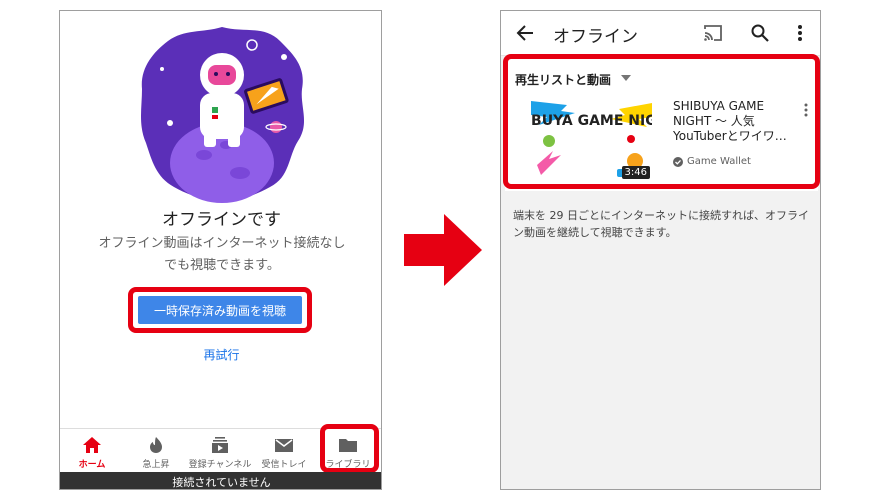 The image size is (880, 500). What do you see at coordinates (221, 220) in the screenshot?
I see `offline-title: オフラインです` at bounding box center [221, 220].